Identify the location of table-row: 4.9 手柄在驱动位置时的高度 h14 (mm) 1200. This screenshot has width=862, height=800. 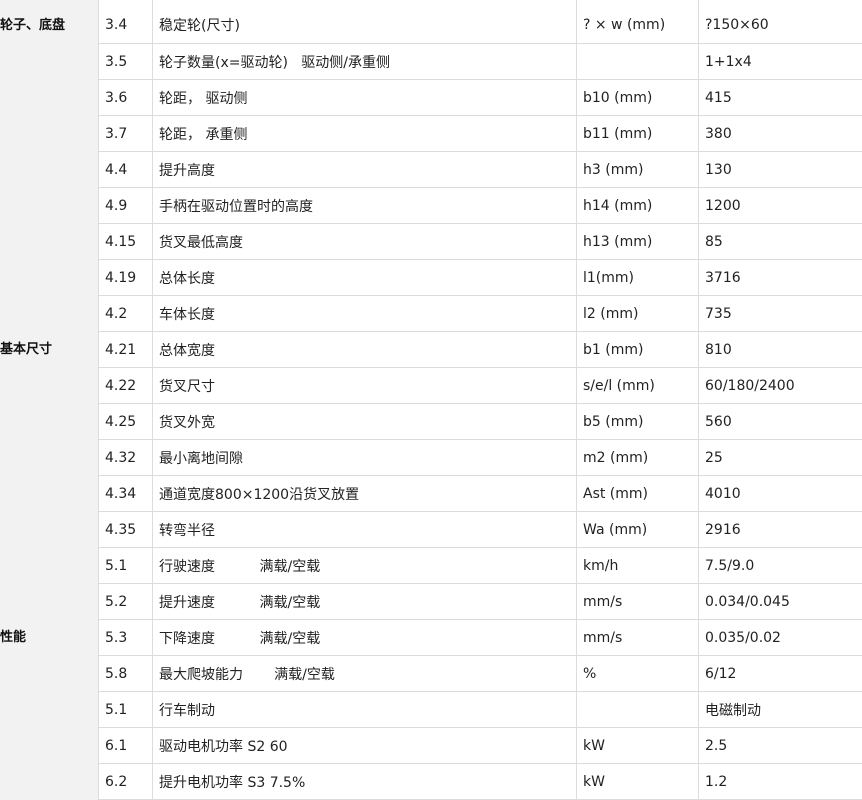
(480, 205).